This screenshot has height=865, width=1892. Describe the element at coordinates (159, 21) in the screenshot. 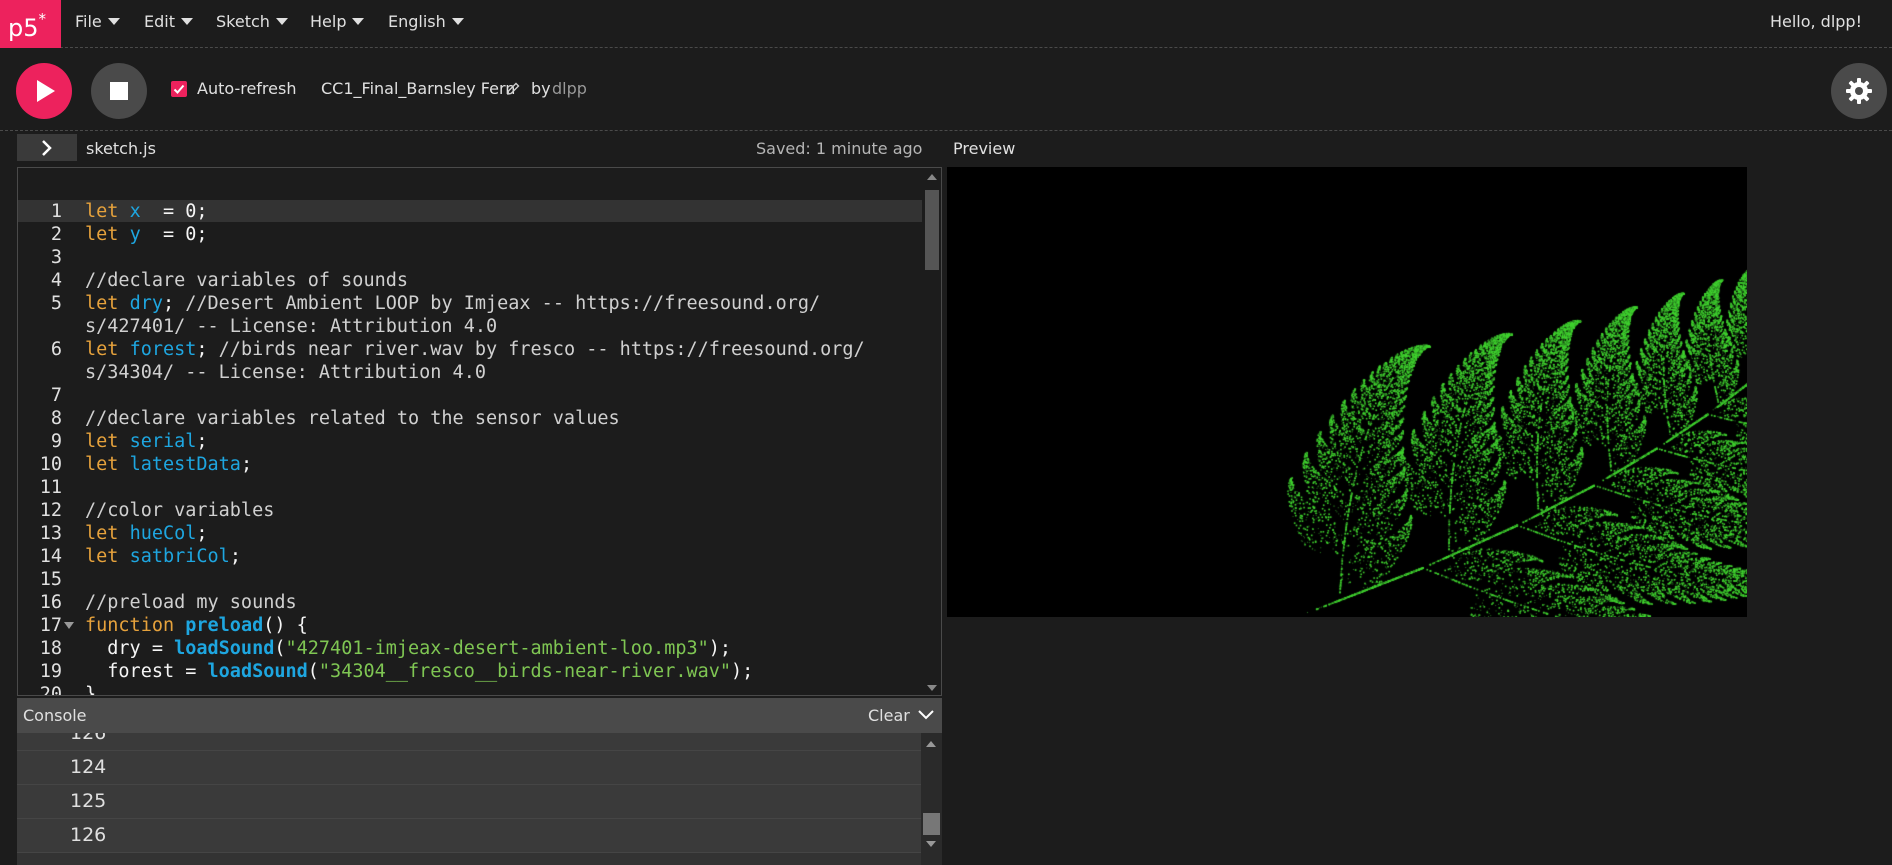

I see `menu-edit-label: Edit` at that location.